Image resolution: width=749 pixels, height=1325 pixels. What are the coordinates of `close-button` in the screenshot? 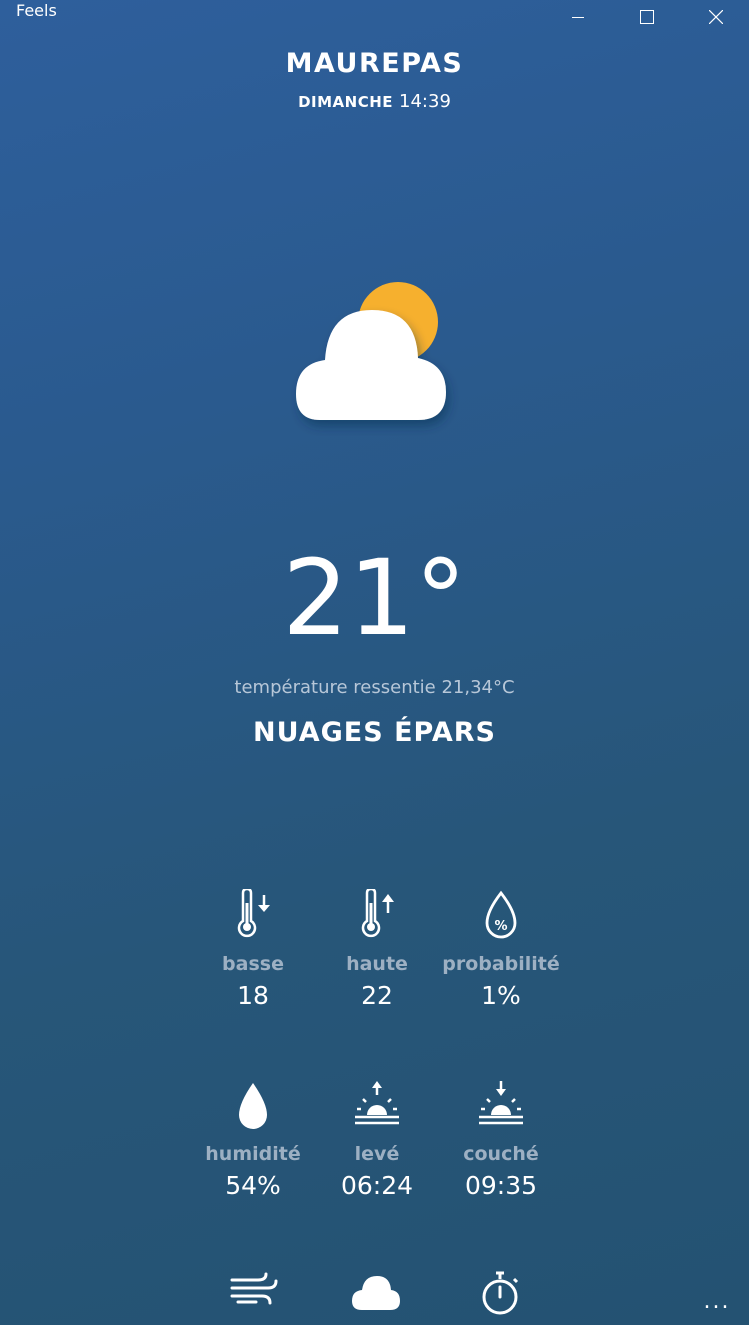 It's located at (716, 17).